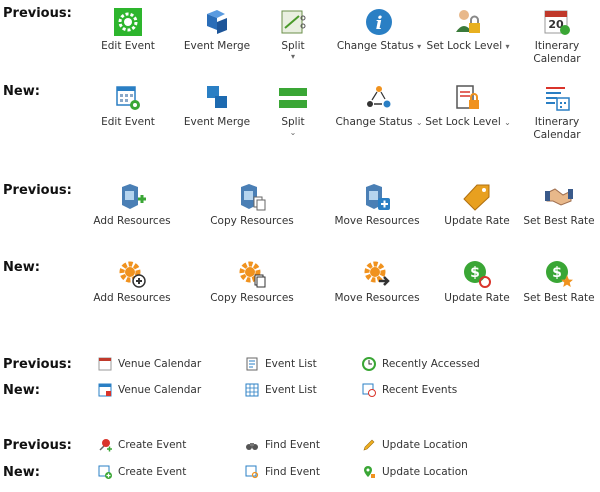 This screenshot has width=600, height=492. I want to click on calendar-grid-icon, so click(252, 390).